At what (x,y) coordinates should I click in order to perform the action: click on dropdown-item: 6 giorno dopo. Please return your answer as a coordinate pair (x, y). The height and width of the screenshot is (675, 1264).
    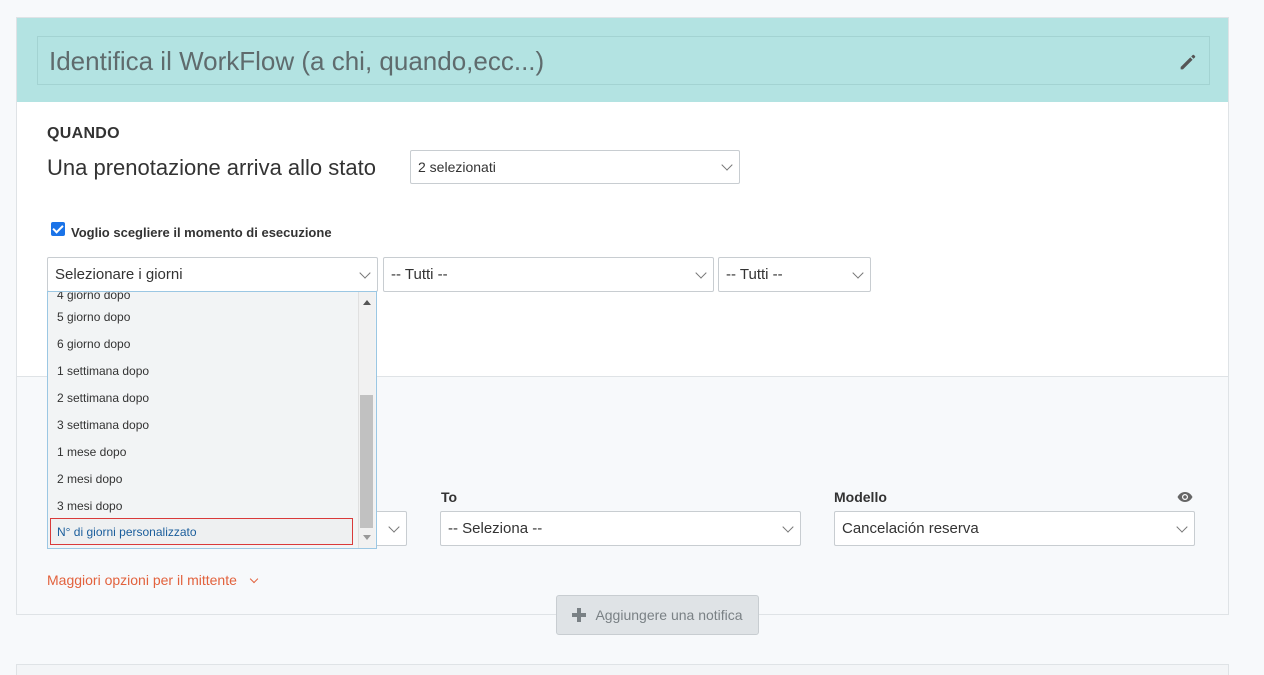
    Looking at the image, I should click on (202, 343).